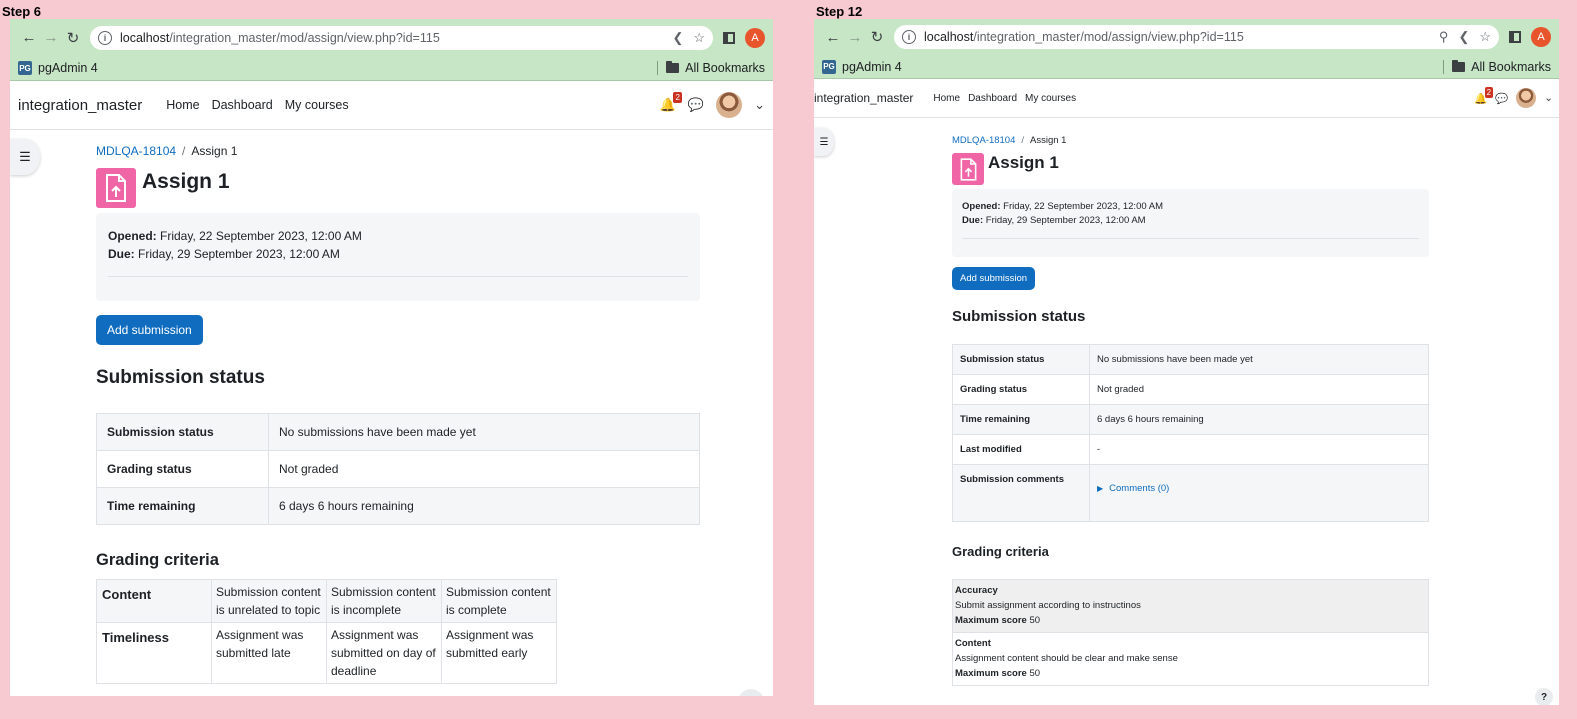 This screenshot has height=719, width=1577. I want to click on all-bookmarks-label: All Bookmarks, so click(725, 68).